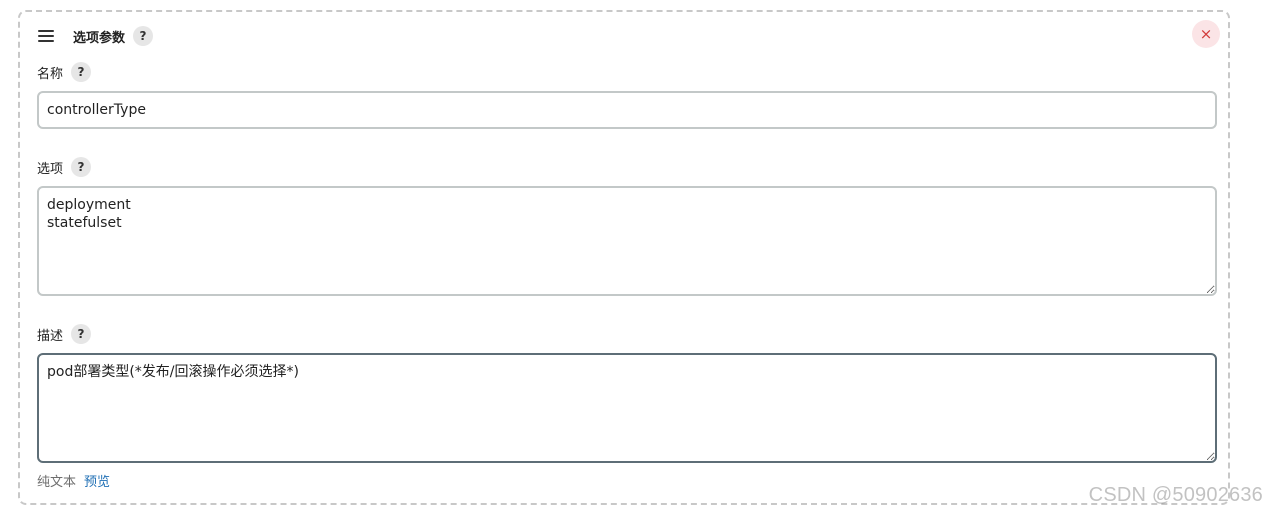 Image resolution: width=1267 pixels, height=519 pixels. What do you see at coordinates (99, 38) in the screenshot?
I see `section-title: 选项参数` at bounding box center [99, 38].